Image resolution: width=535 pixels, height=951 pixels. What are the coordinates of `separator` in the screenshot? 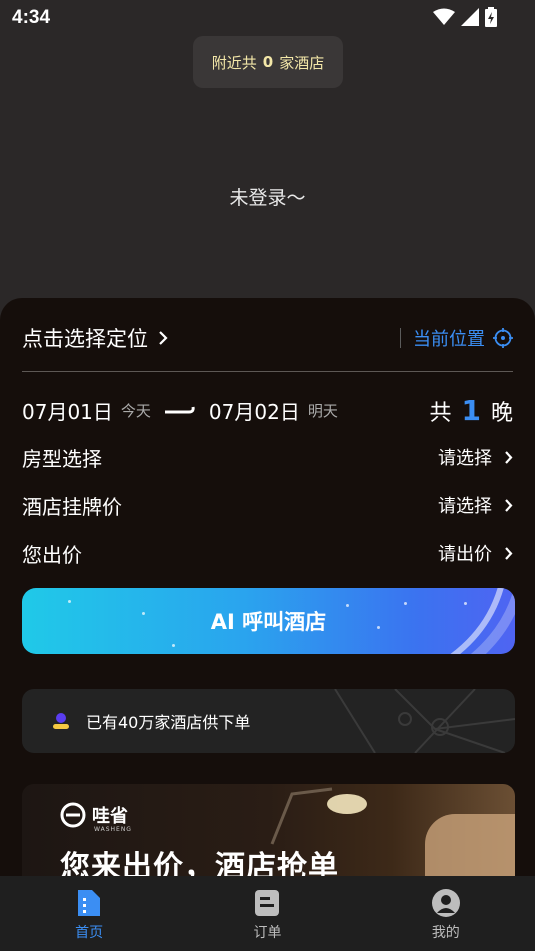 It's located at (400, 338).